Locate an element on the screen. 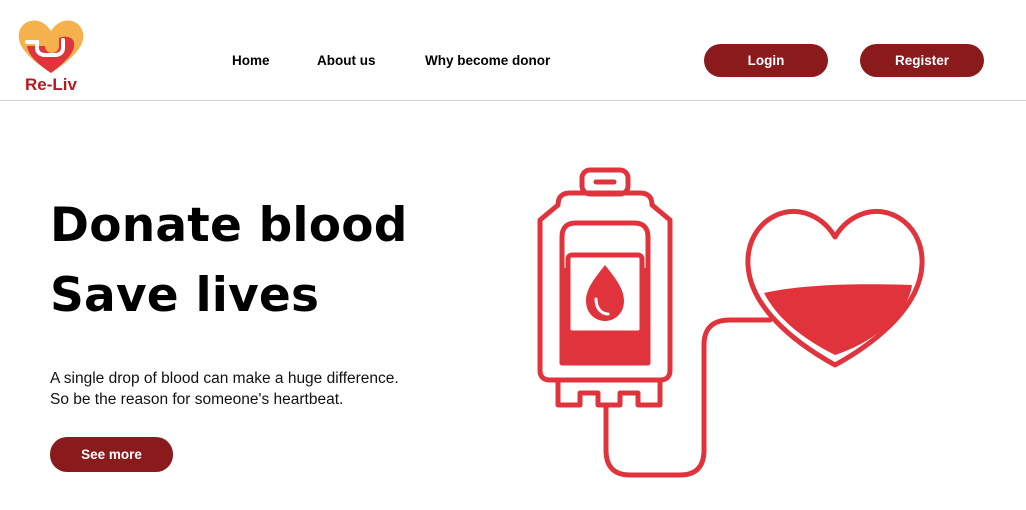 This screenshot has height=510, width=1026. see-more-button: See more is located at coordinates (111, 454).